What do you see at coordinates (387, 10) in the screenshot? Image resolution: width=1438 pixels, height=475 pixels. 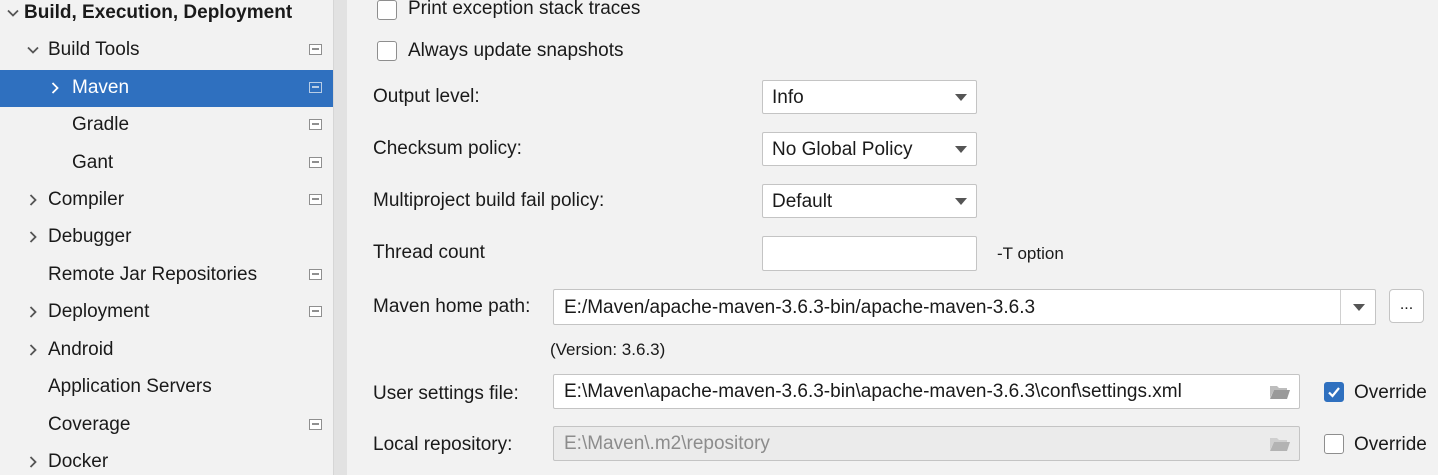 I see `print-exception-checkbox` at bounding box center [387, 10].